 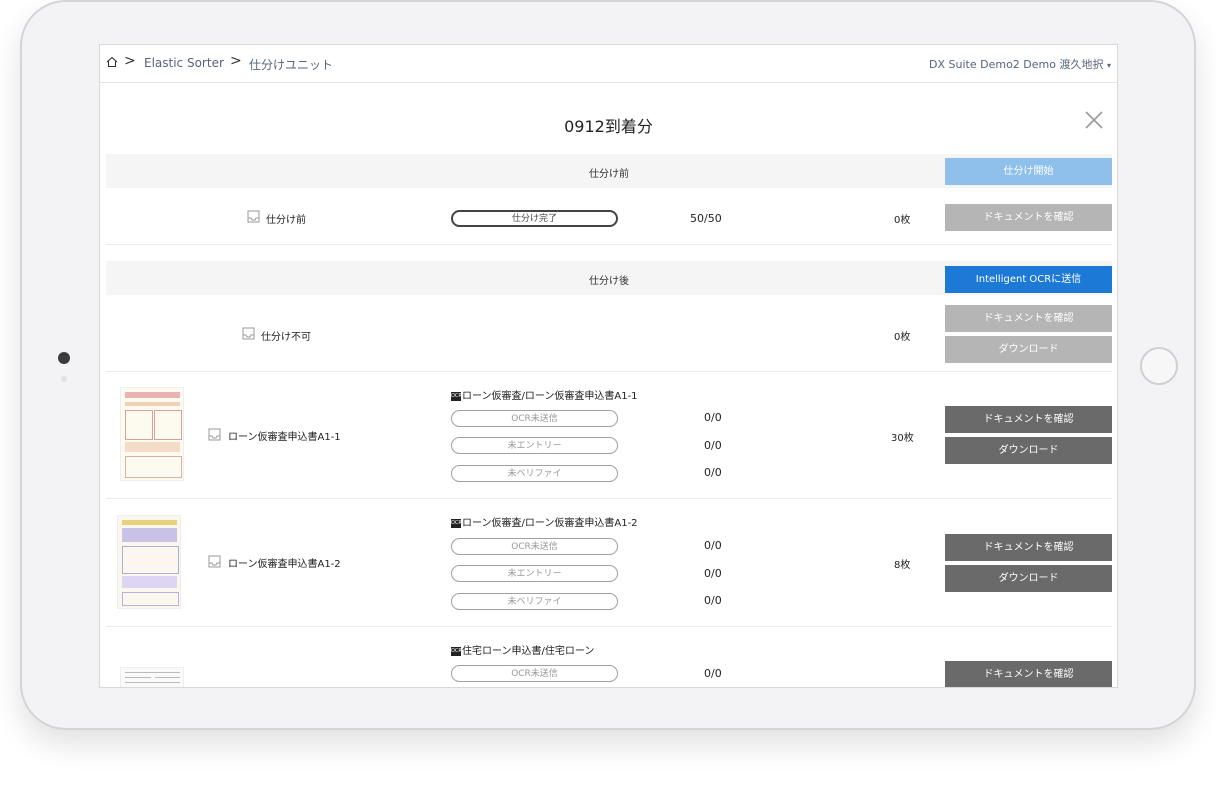 What do you see at coordinates (1094, 122) in the screenshot?
I see `close-icon` at bounding box center [1094, 122].